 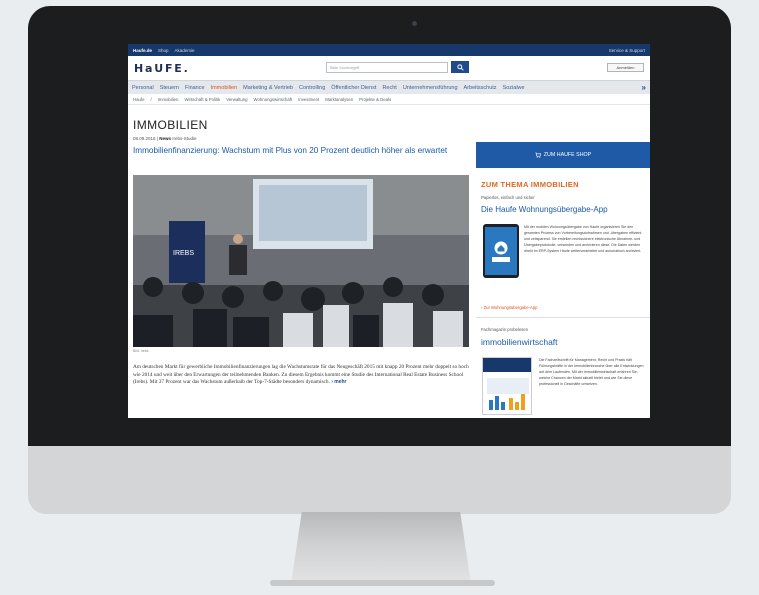 What do you see at coordinates (308, 99) in the screenshot?
I see `subnav-item-investment: Investment` at bounding box center [308, 99].